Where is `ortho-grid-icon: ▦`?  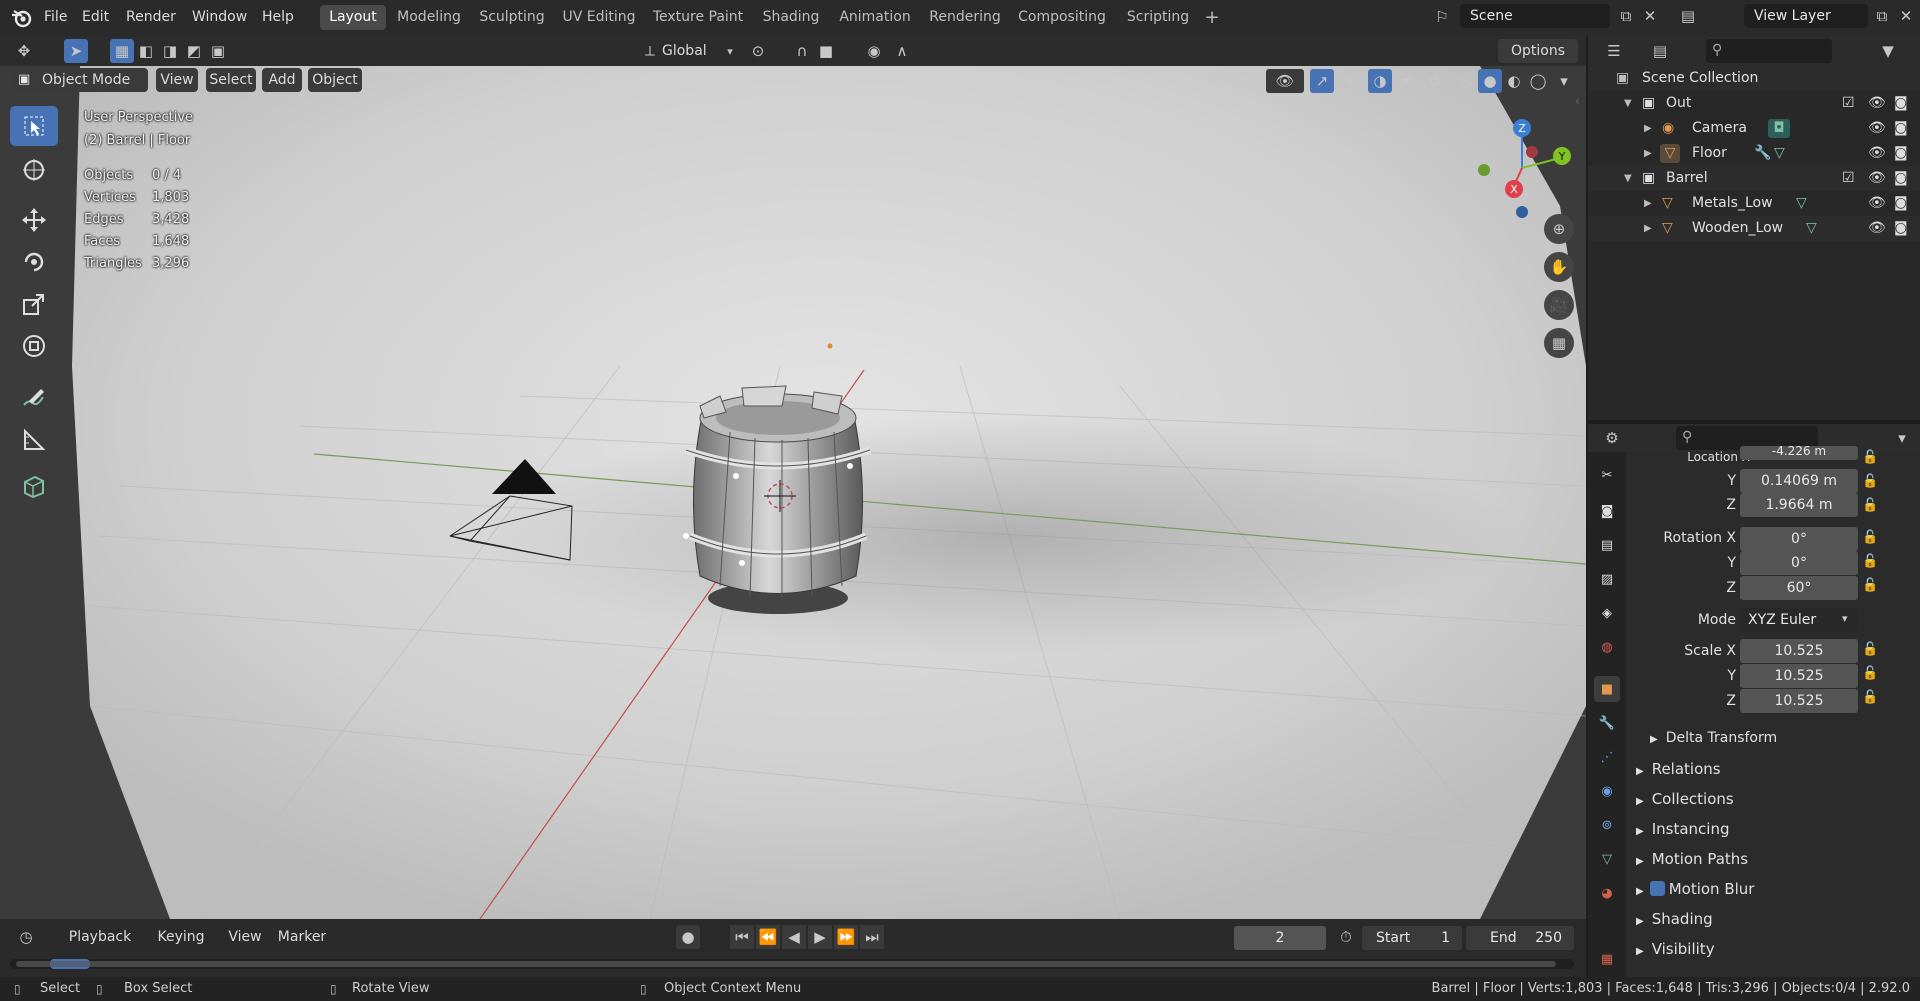 ortho-grid-icon: ▦ is located at coordinates (1559, 343).